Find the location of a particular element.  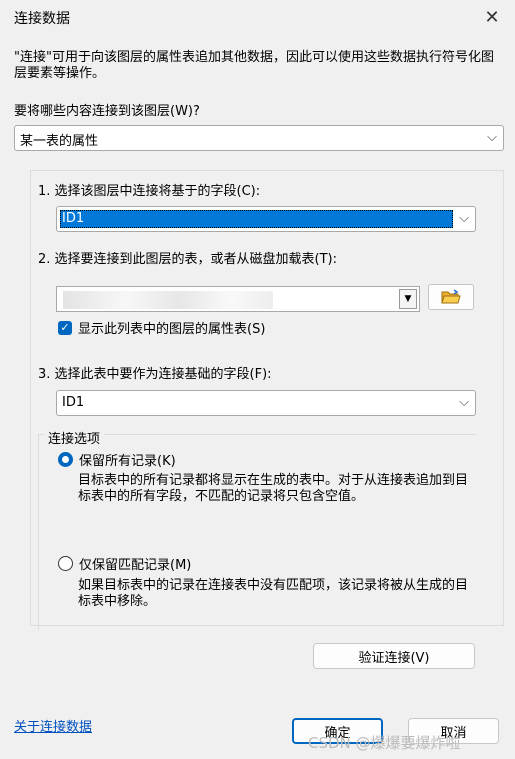

watermark: CSDN @爆爆要爆炸啦 is located at coordinates (384, 743).